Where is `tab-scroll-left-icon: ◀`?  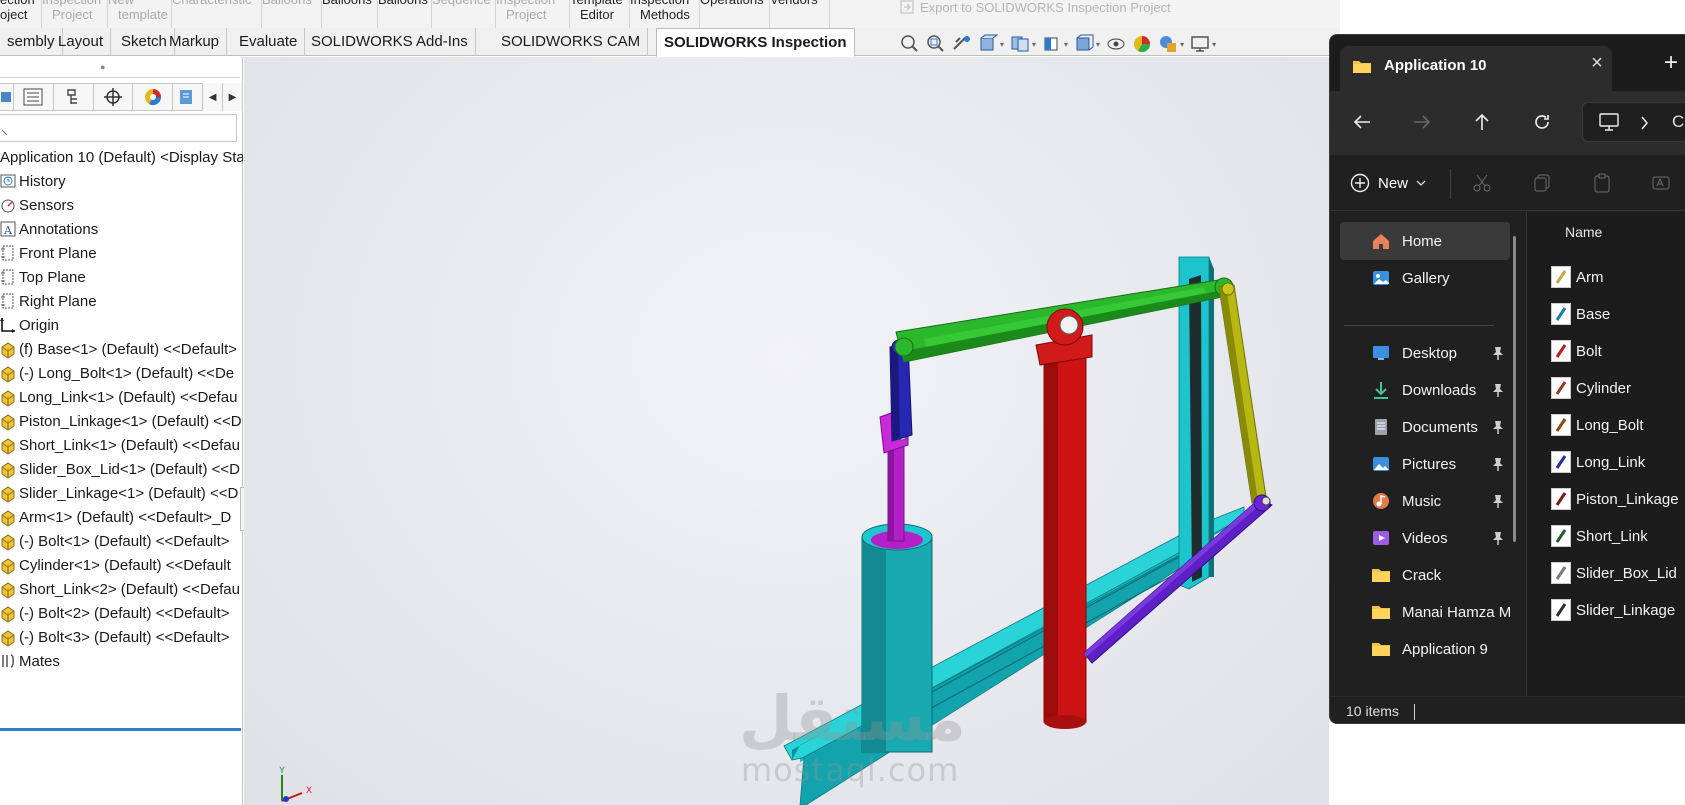
tab-scroll-left-icon: ◀ is located at coordinates (213, 97).